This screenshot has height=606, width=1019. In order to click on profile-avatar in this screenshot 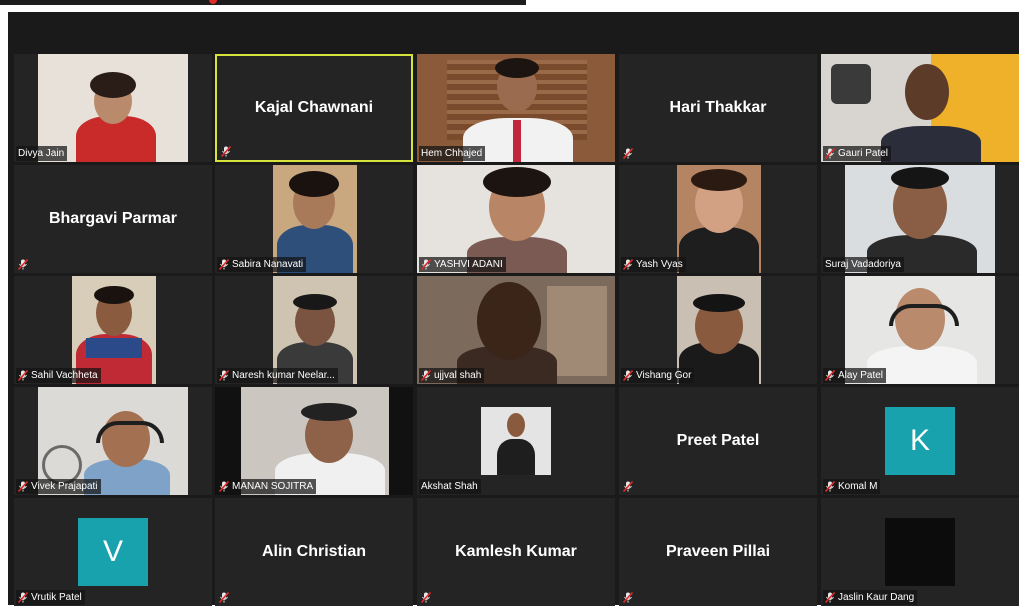, I will do `click(920, 552)`.